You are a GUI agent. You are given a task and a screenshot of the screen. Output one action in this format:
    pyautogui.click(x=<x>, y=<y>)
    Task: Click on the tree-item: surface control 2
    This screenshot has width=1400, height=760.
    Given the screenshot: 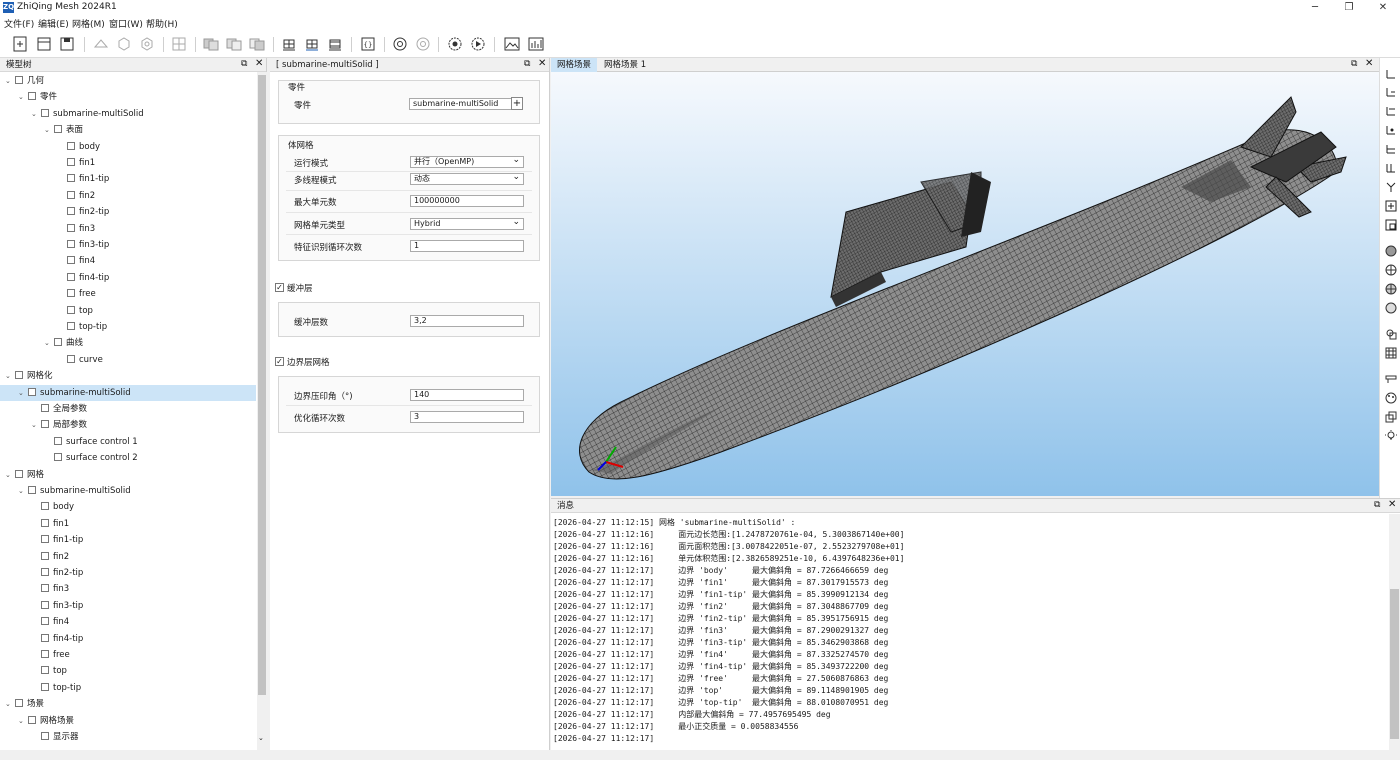 What is the action you would take?
    pyautogui.click(x=128, y=458)
    